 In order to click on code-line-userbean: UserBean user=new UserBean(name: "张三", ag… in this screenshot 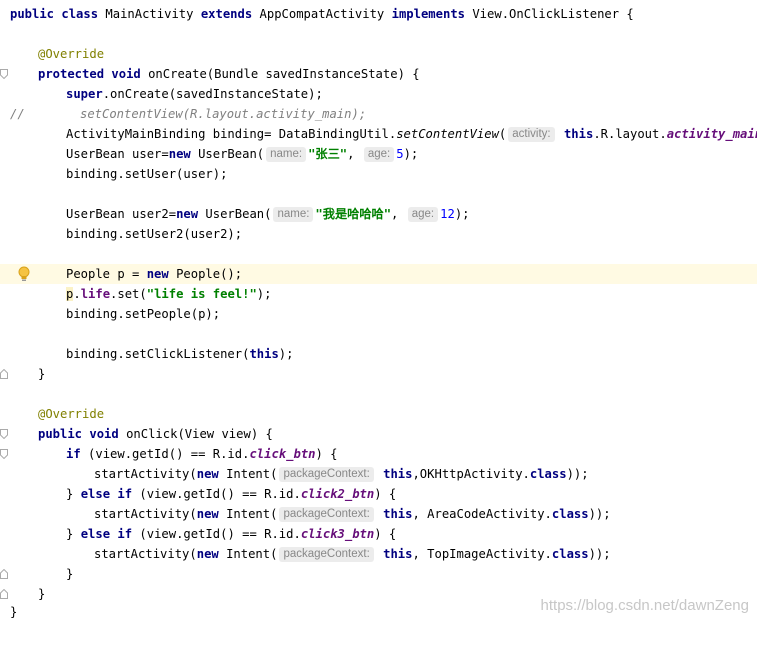, I will do `click(378, 154)`.